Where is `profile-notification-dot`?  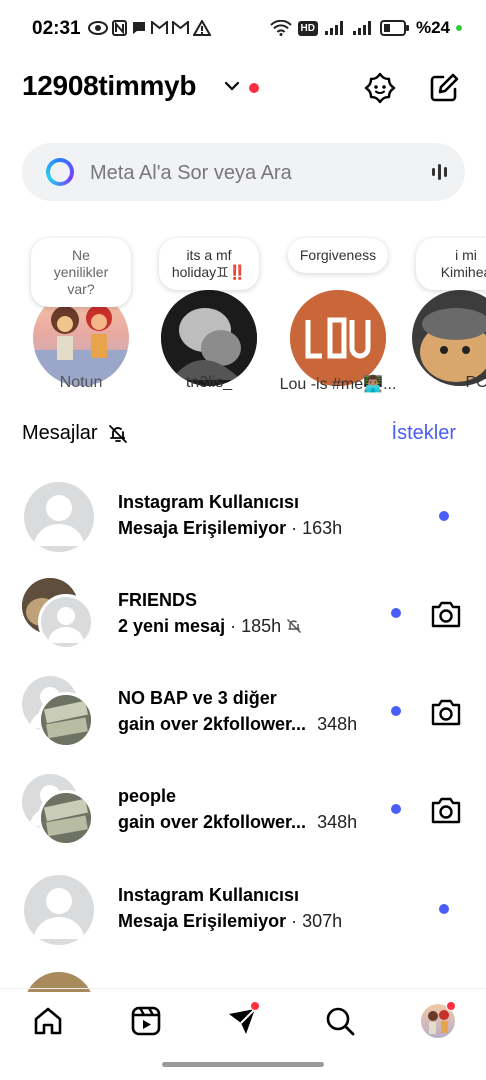 profile-notification-dot is located at coordinates (451, 1006).